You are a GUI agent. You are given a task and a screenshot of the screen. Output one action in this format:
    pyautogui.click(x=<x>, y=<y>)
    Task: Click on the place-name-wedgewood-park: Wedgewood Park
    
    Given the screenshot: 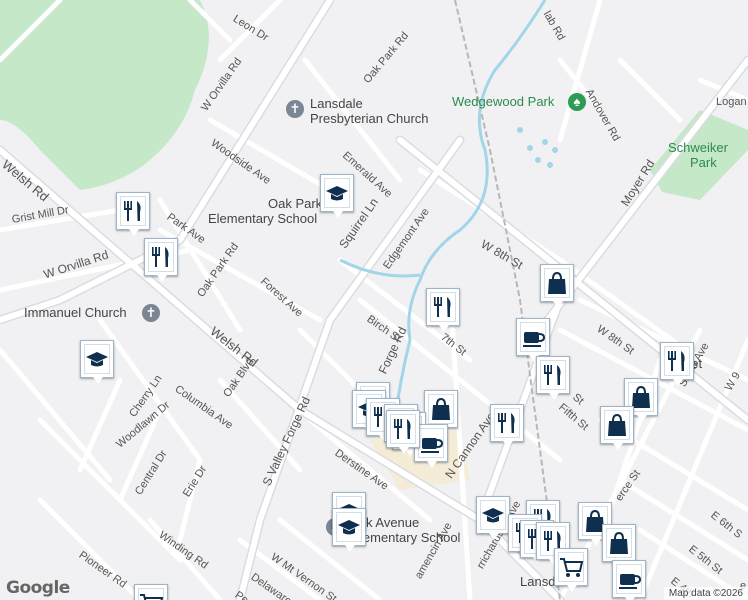 What is the action you would take?
    pyautogui.click(x=503, y=101)
    